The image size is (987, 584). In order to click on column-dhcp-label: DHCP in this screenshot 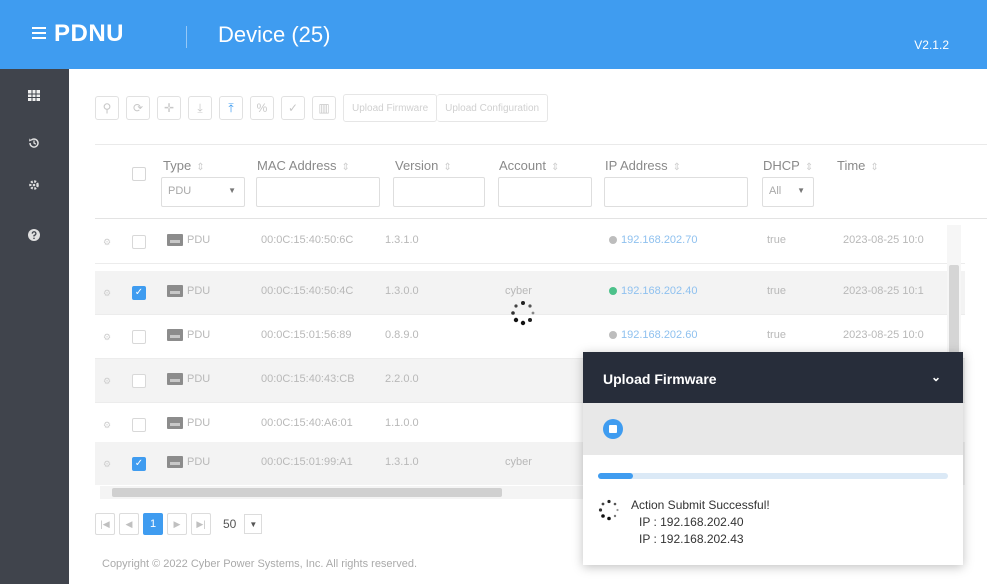, I will do `click(781, 165)`.